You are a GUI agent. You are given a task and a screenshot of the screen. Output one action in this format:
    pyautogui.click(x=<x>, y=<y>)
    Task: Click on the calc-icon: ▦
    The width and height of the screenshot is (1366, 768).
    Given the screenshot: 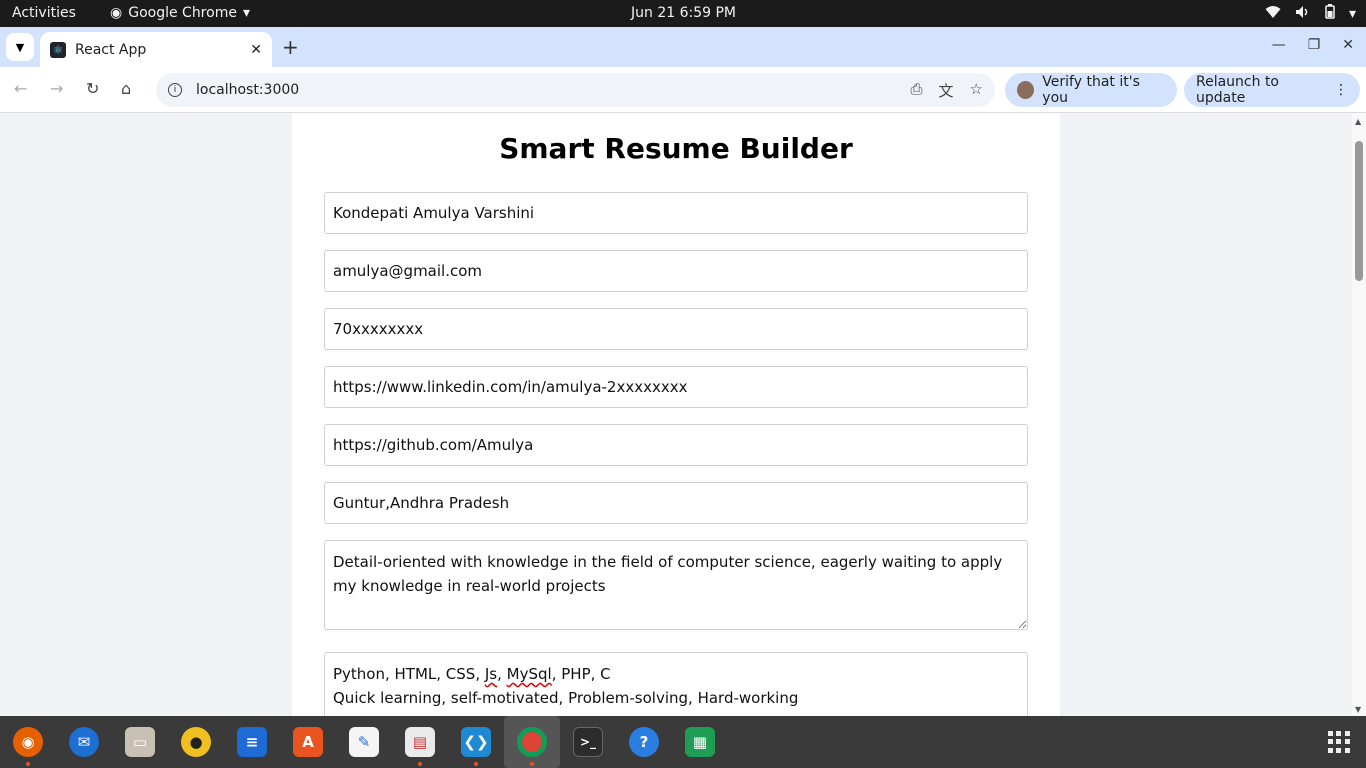 What is the action you would take?
    pyautogui.click(x=700, y=742)
    